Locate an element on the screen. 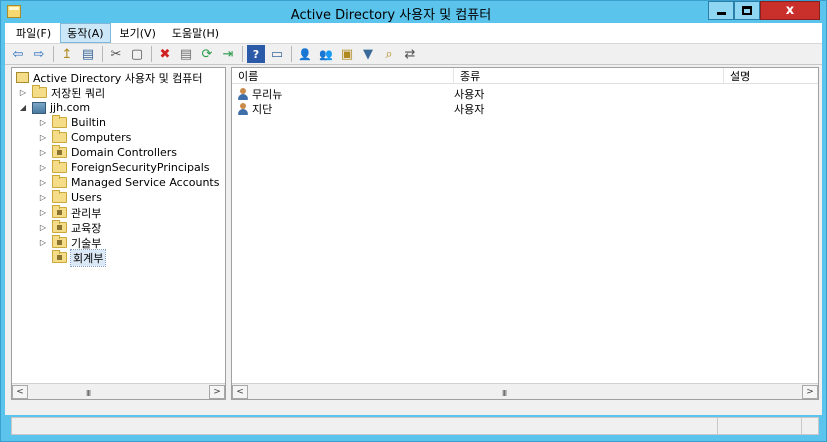 Image resolution: width=827 pixels, height=442 pixels. tree-item-domain-controllers: ▷ Domain Controllers is located at coordinates (107, 152).